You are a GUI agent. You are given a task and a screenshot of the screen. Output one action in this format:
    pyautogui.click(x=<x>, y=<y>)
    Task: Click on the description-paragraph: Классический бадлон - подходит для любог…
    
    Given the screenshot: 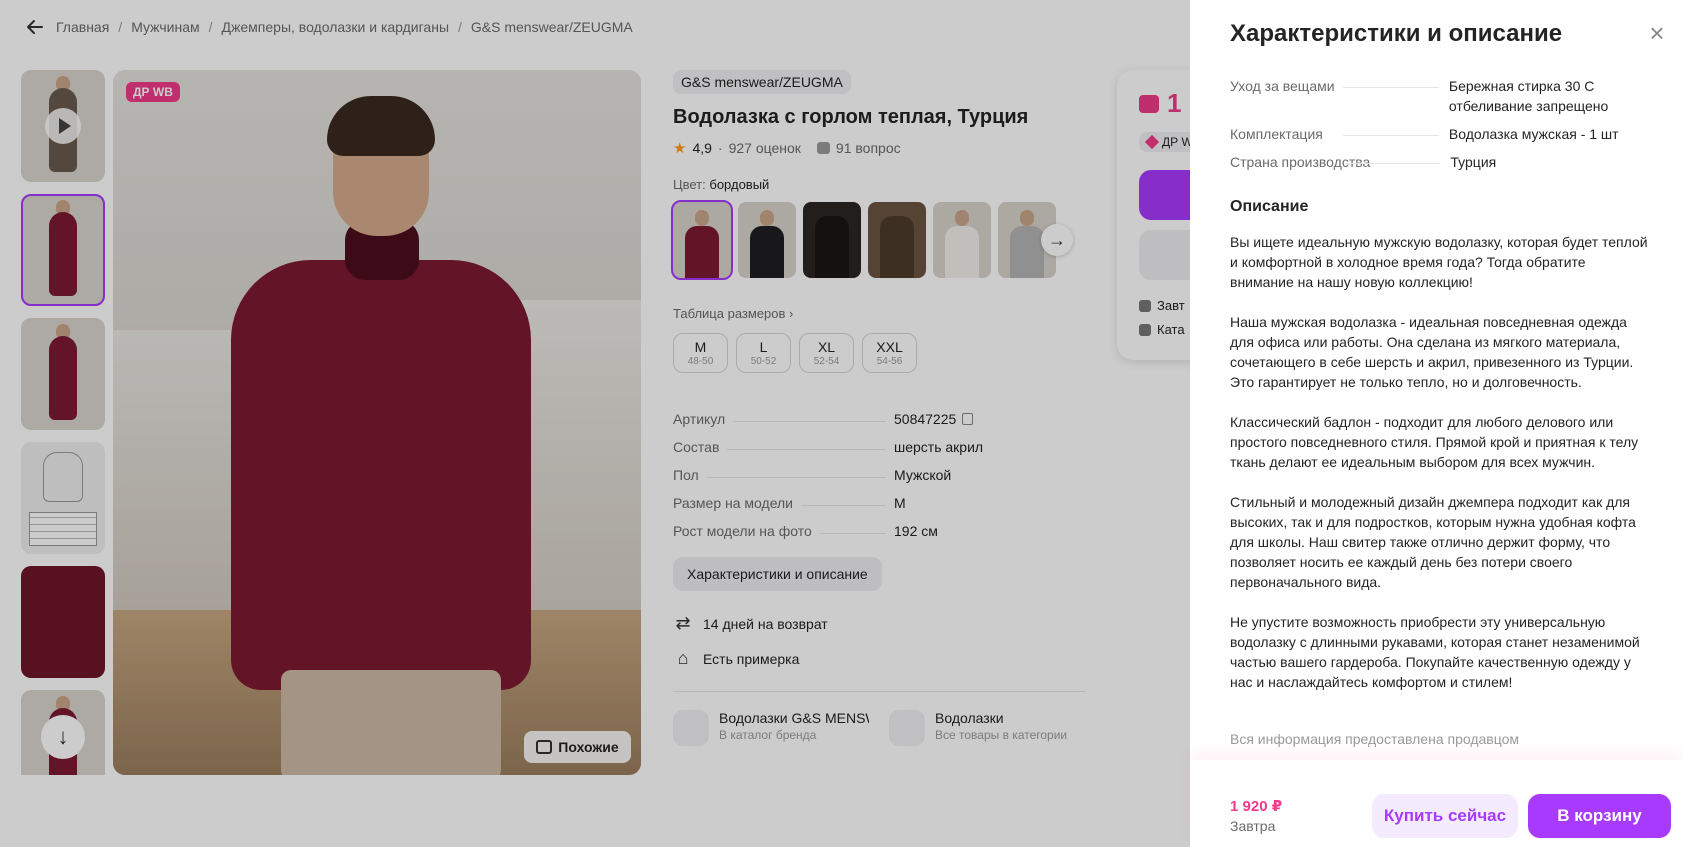 What is the action you would take?
    pyautogui.click(x=1434, y=442)
    